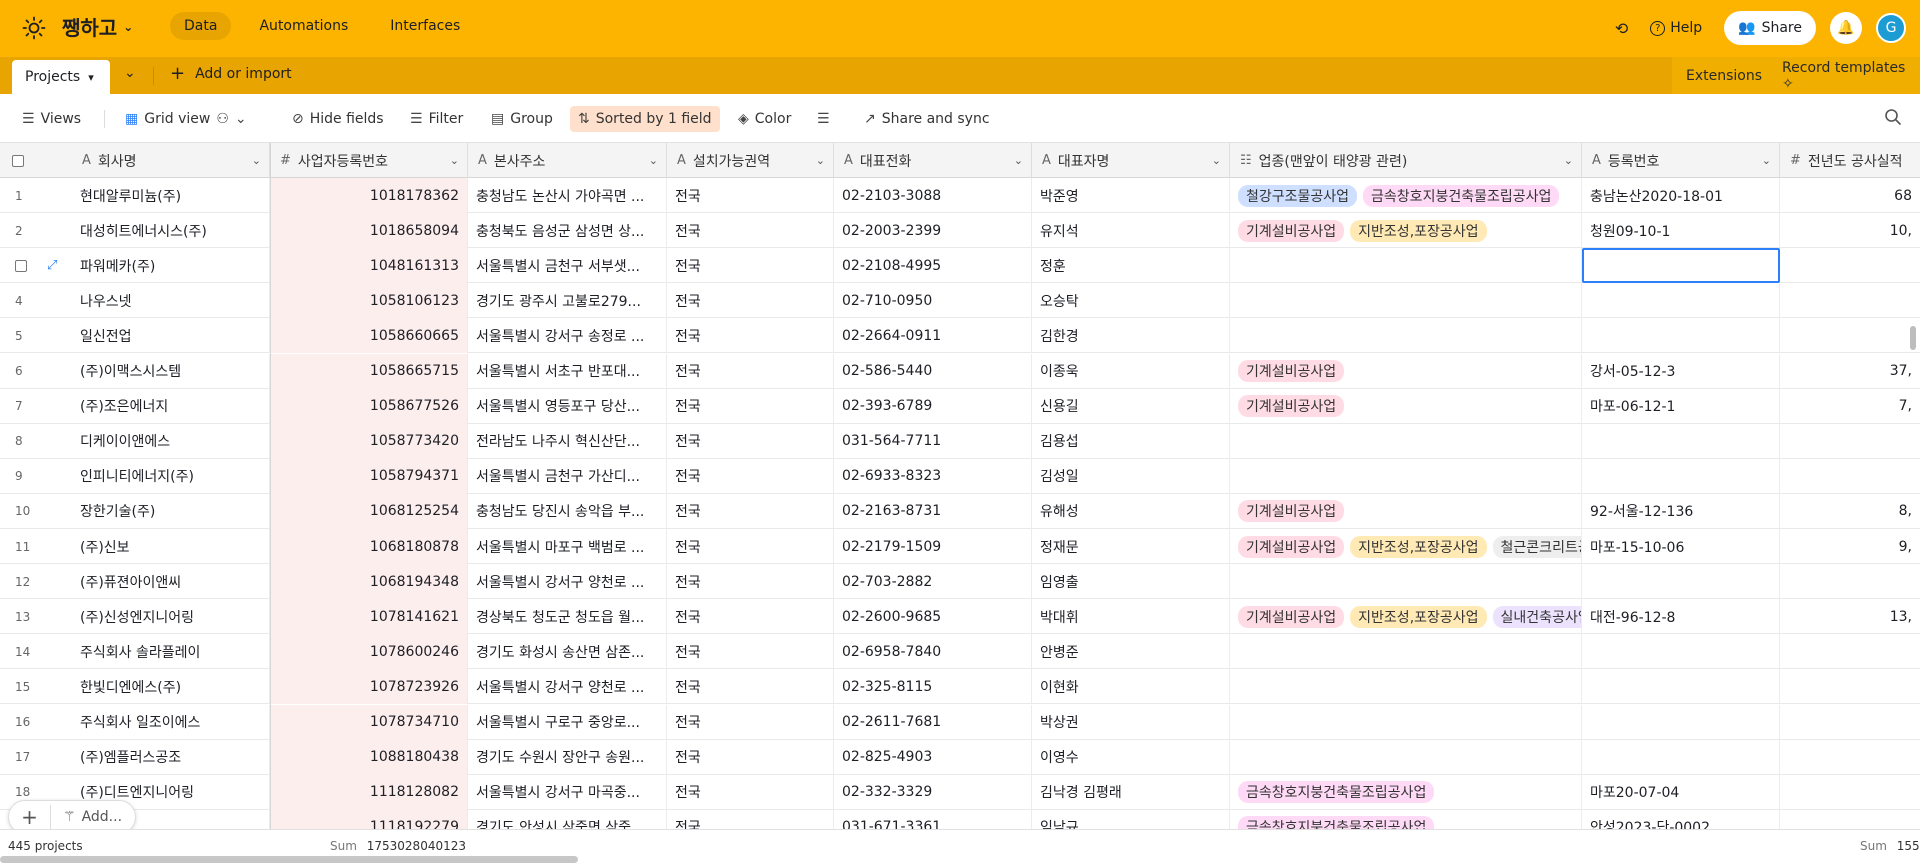  I want to click on cell-company: 주식회사 솔라플레이, so click(171, 652).